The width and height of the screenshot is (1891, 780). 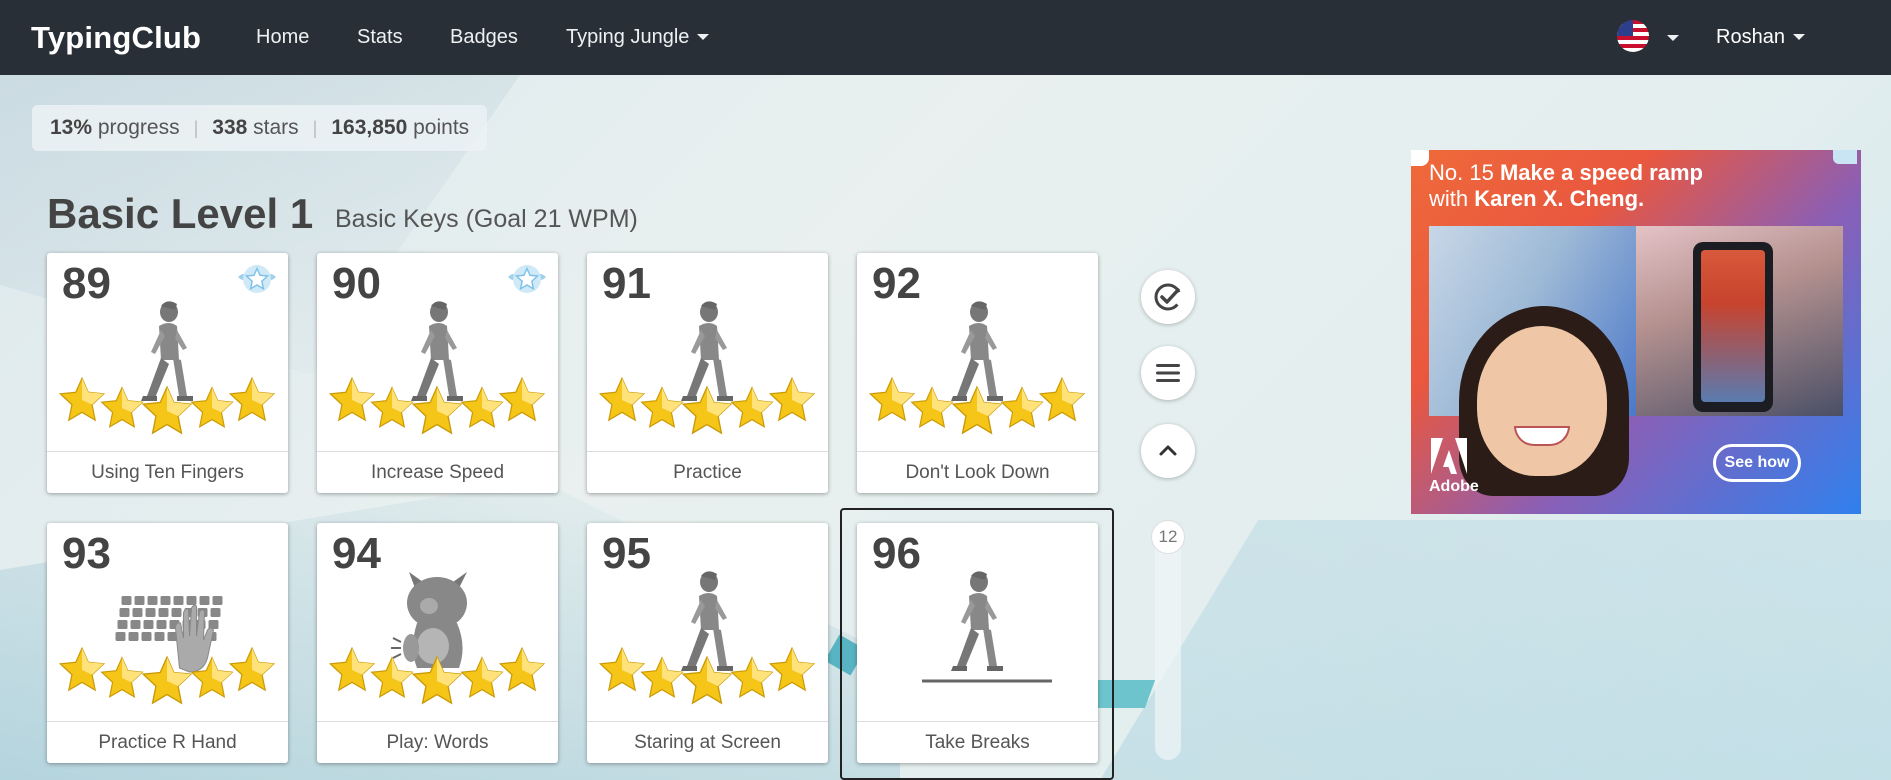 I want to click on menu-button, so click(x=1168, y=373).